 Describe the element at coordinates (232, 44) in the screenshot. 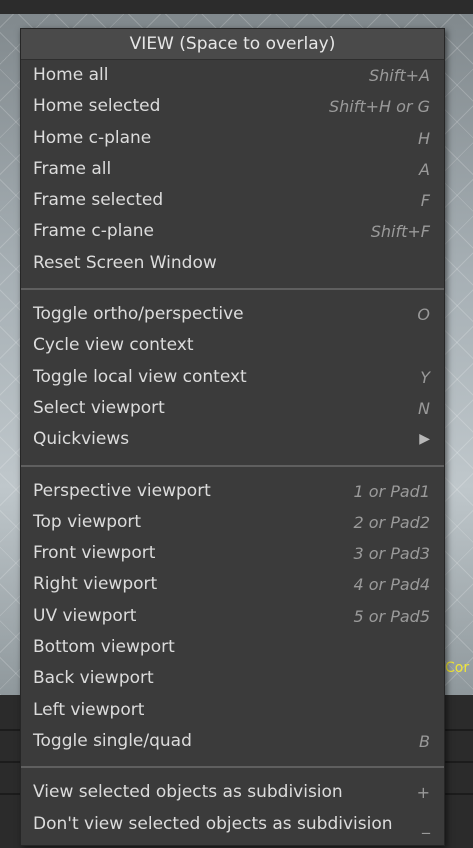

I see `menu-title: VIEW (Space to overlay)` at that location.